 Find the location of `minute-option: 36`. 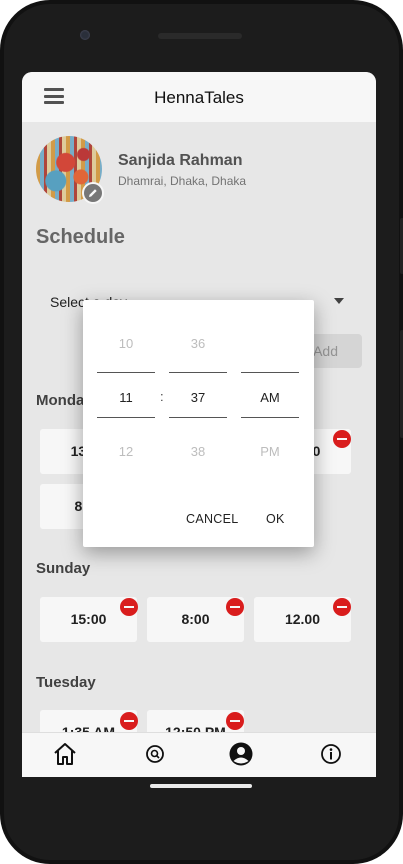

minute-option: 36 is located at coordinates (198, 343).